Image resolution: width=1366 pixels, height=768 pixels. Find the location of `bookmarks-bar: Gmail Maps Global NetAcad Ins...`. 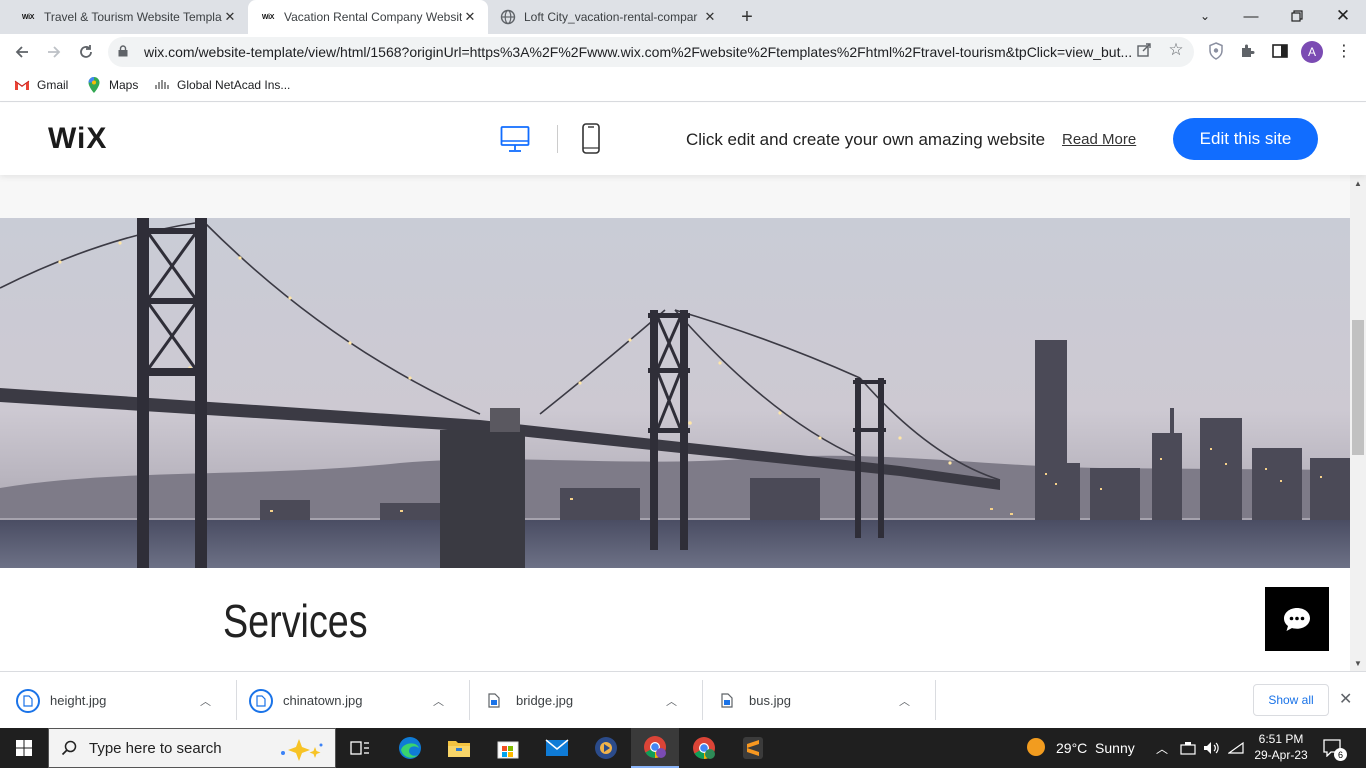

bookmarks-bar: Gmail Maps Global NetAcad Ins... is located at coordinates (683, 86).